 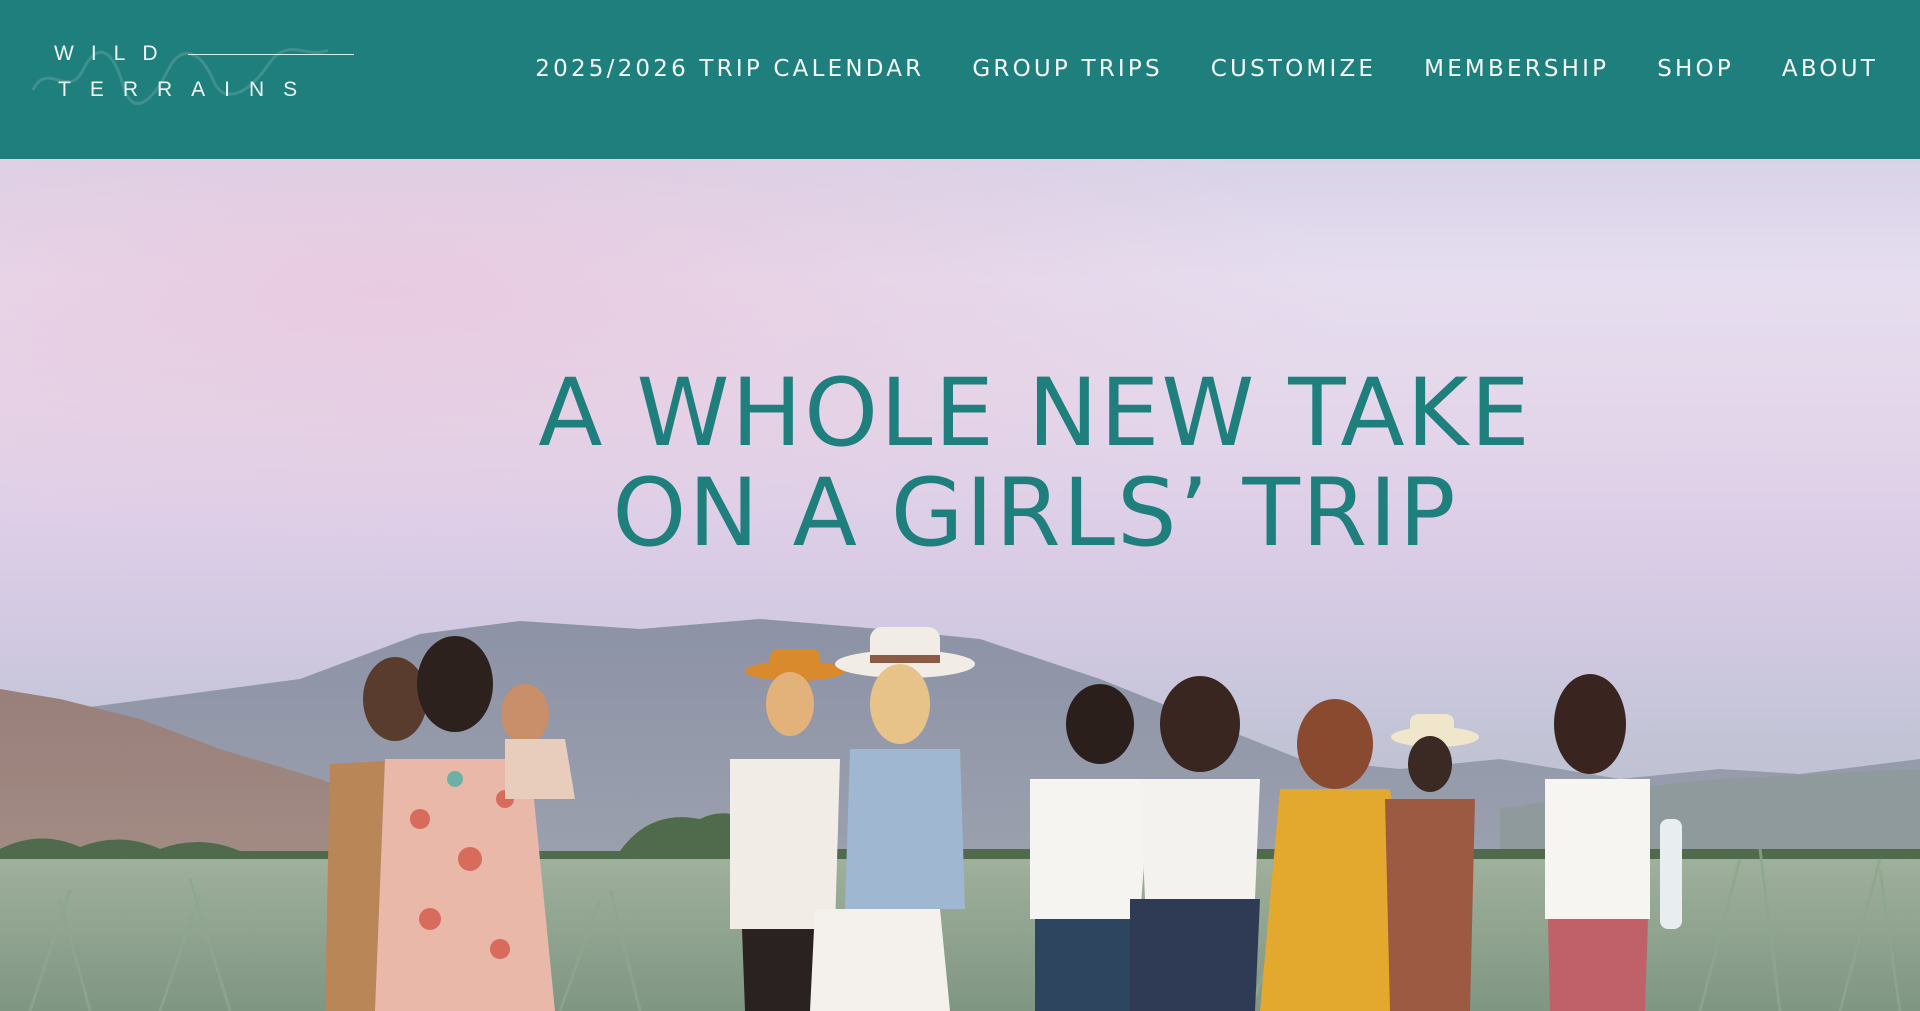 What do you see at coordinates (1516, 69) in the screenshot?
I see `nav-membership: MEMBERSHIP` at bounding box center [1516, 69].